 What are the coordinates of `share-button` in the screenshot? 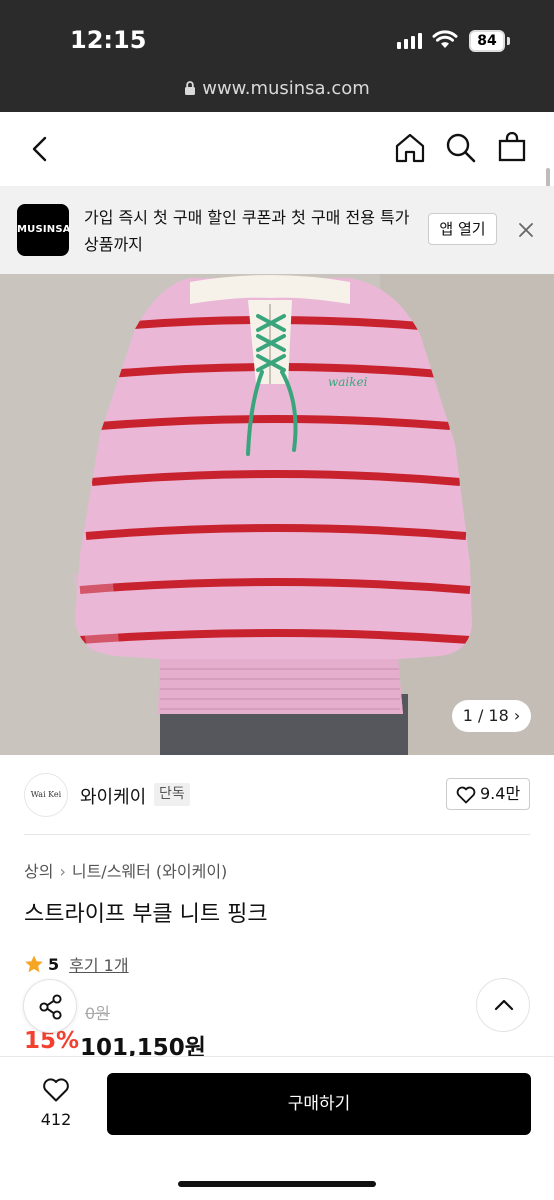 It's located at (50, 1006).